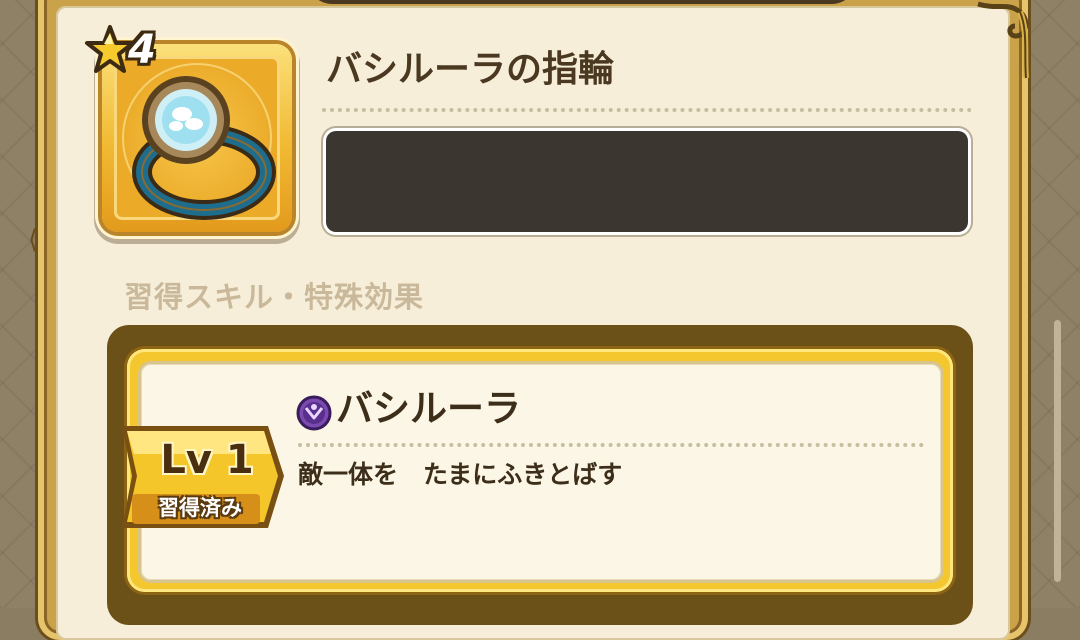 Image resolution: width=1080 pixels, height=640 pixels. What do you see at coordinates (460, 474) in the screenshot?
I see `skill-description: 敵一体を たまにふきとばす` at bounding box center [460, 474].